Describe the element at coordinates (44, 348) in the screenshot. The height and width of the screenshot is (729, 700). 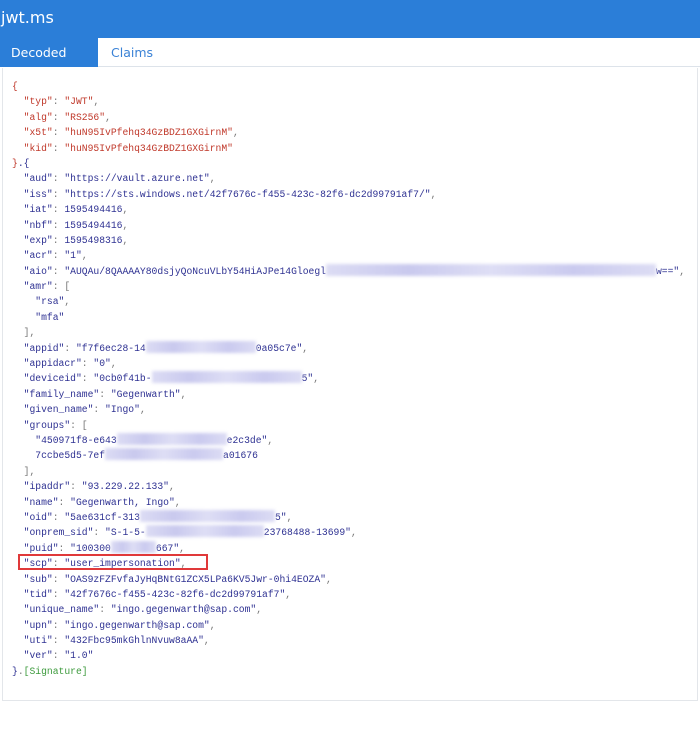
I see `claim-key: "appid"` at that location.